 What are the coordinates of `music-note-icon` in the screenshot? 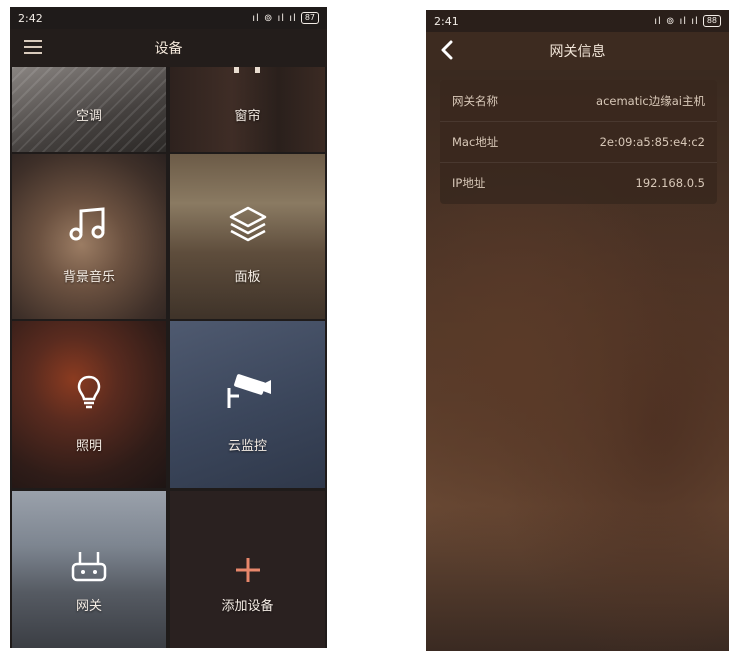 It's located at (87, 223).